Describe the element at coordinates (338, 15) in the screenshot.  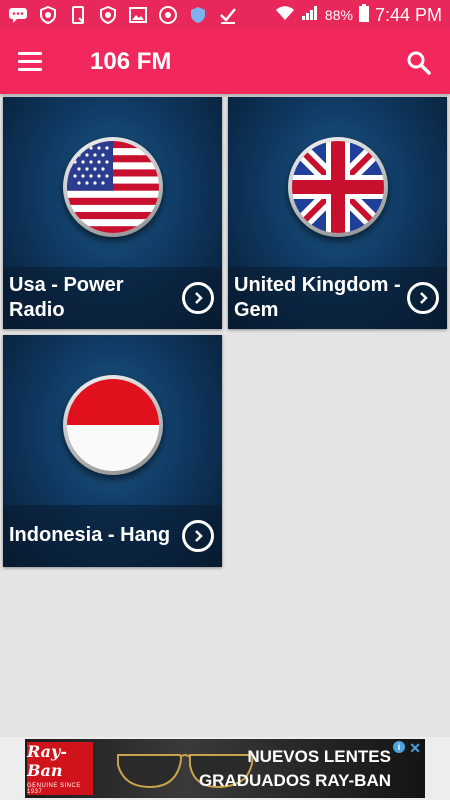
I see `battery-percent: 88%` at that location.